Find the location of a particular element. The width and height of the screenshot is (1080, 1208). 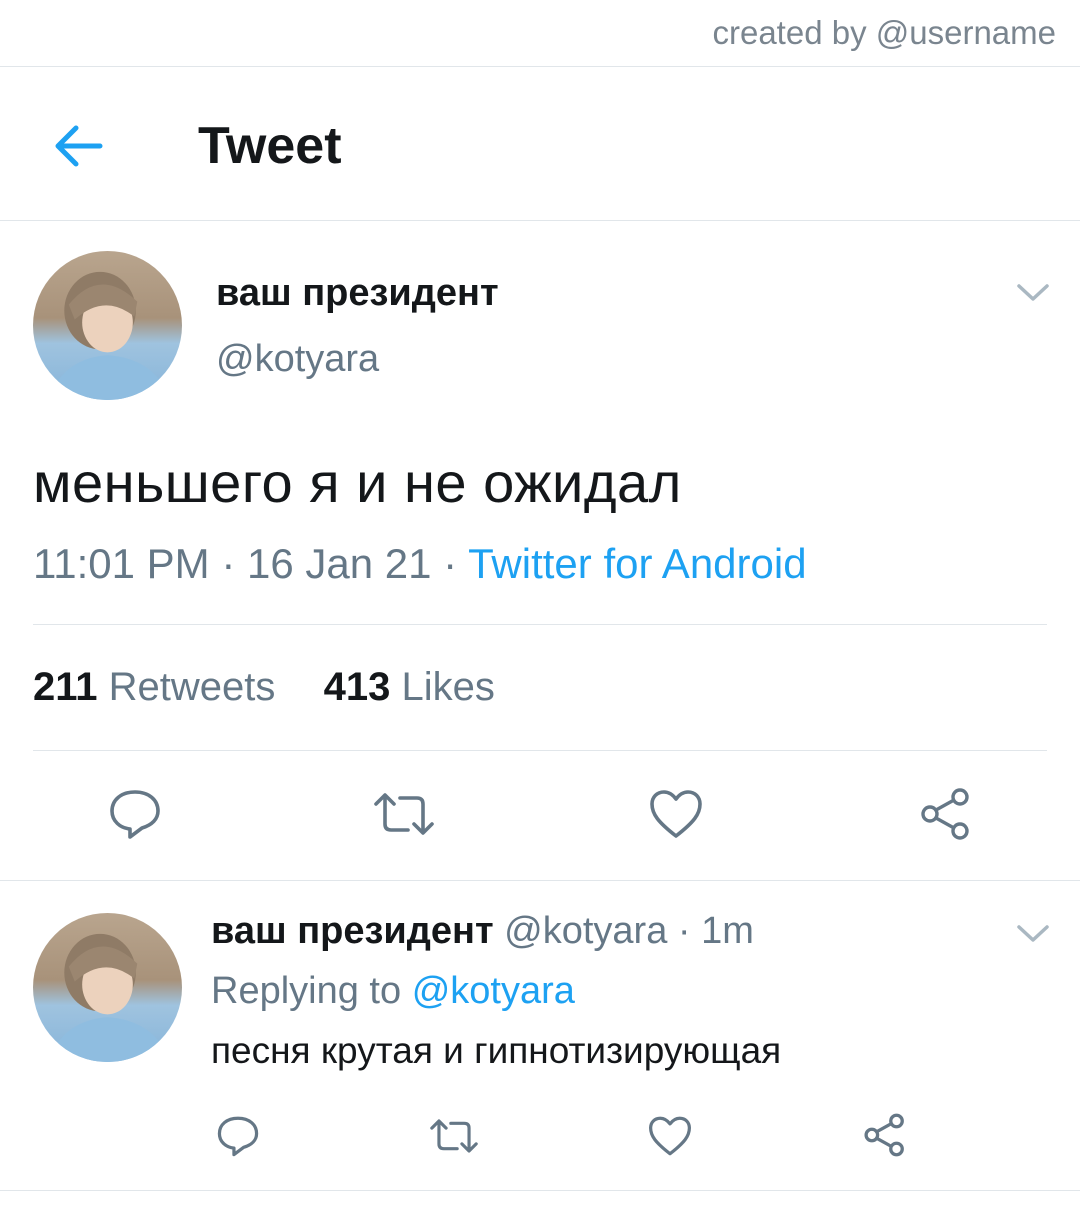

arrow-left-icon is located at coordinates (79, 146).